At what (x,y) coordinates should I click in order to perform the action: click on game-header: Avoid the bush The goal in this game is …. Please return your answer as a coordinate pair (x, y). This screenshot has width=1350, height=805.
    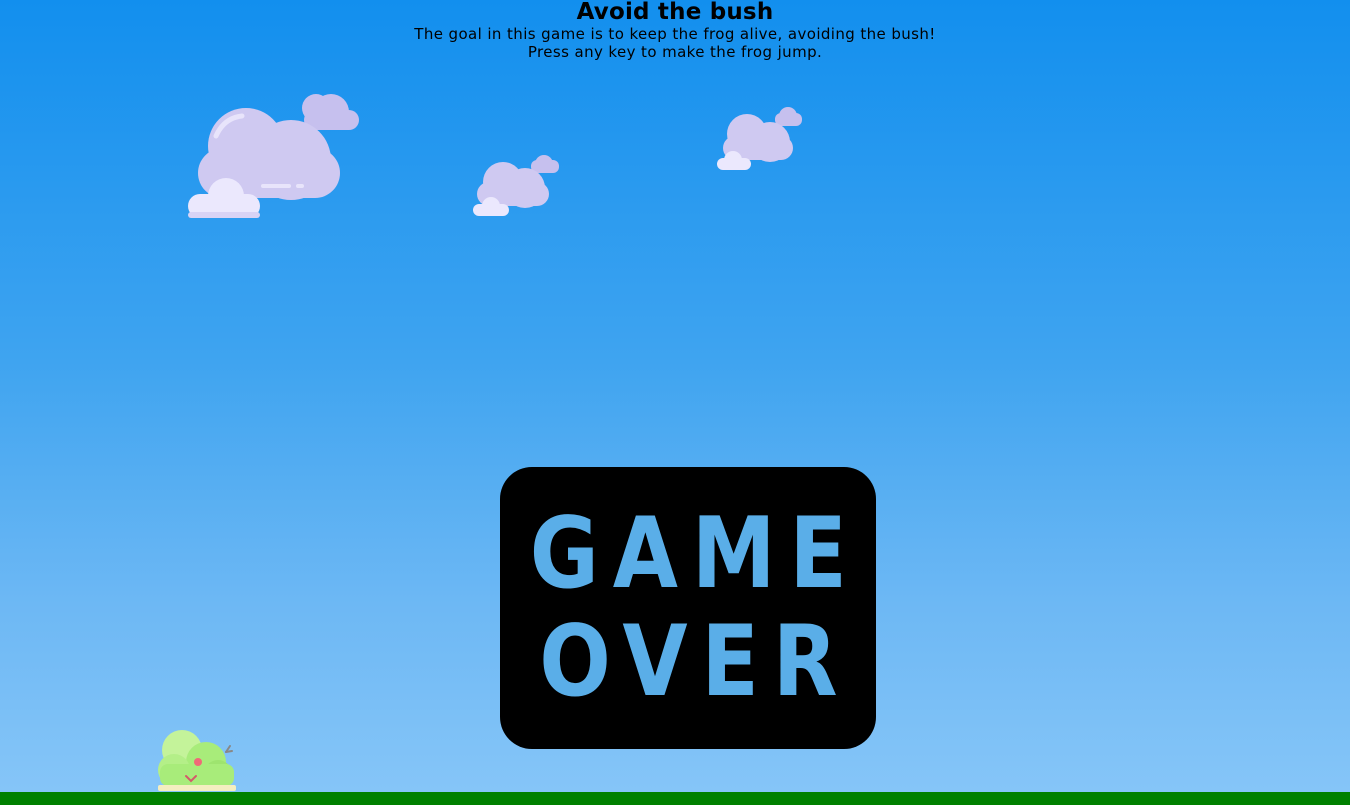
    Looking at the image, I should click on (675, 30).